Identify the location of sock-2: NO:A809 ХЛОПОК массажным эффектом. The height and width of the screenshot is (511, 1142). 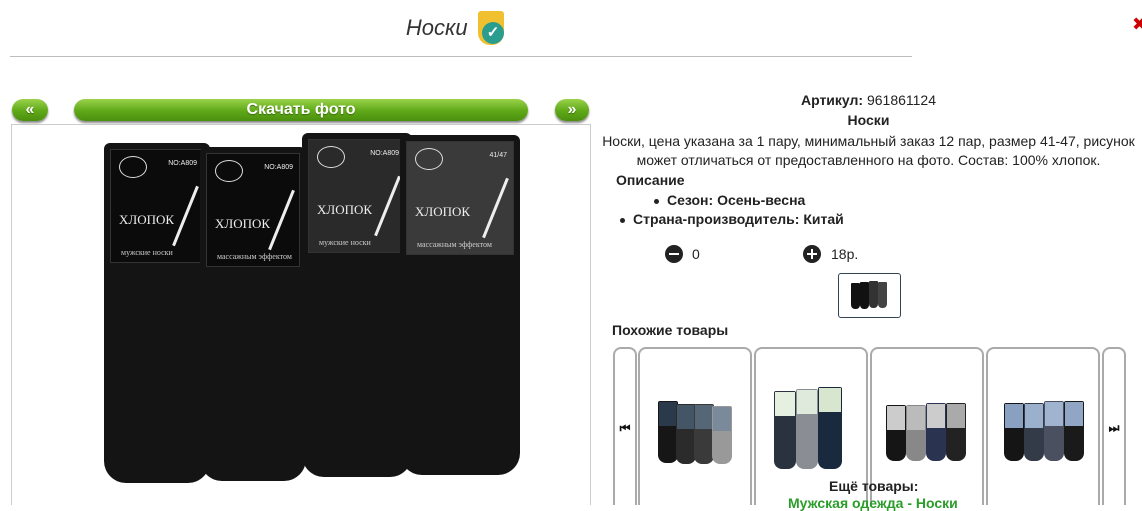
(253, 314).